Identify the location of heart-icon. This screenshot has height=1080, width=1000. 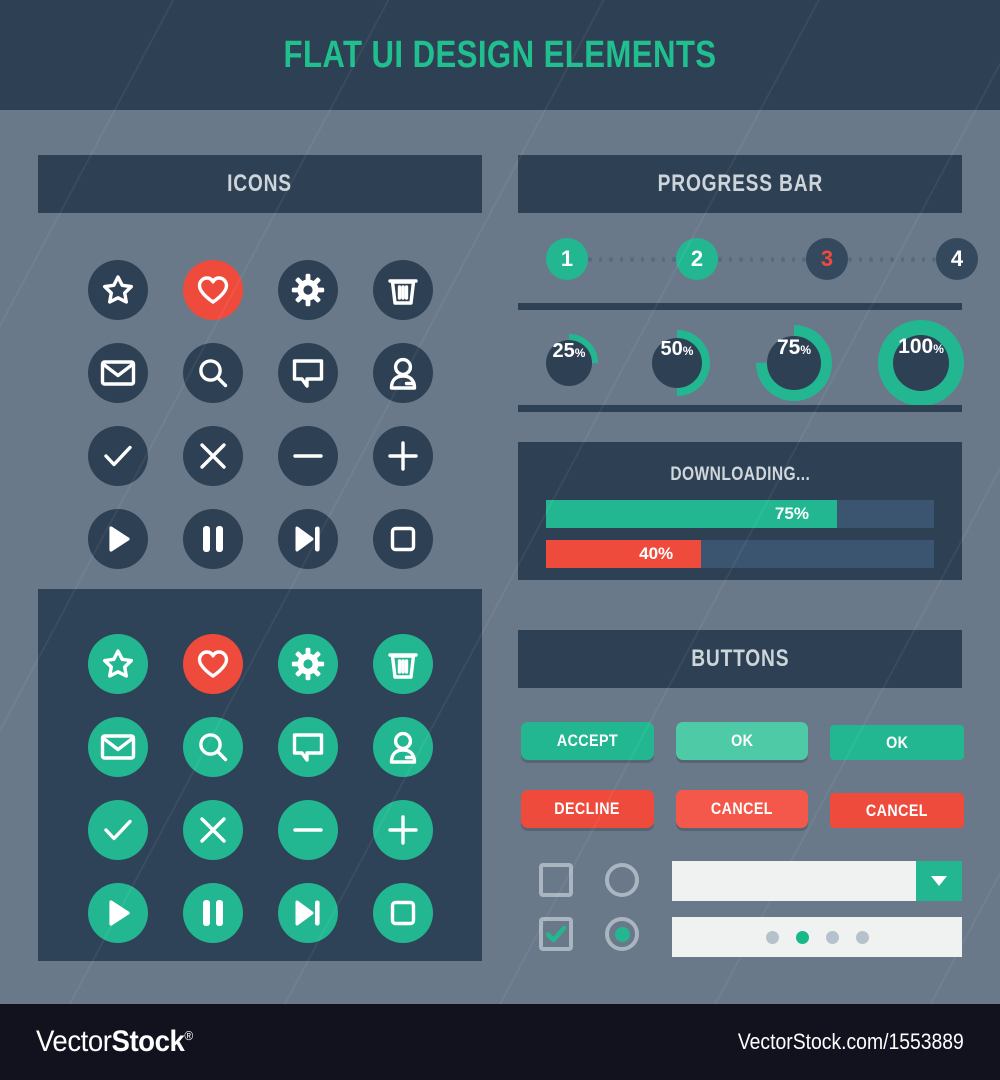
(212, 289).